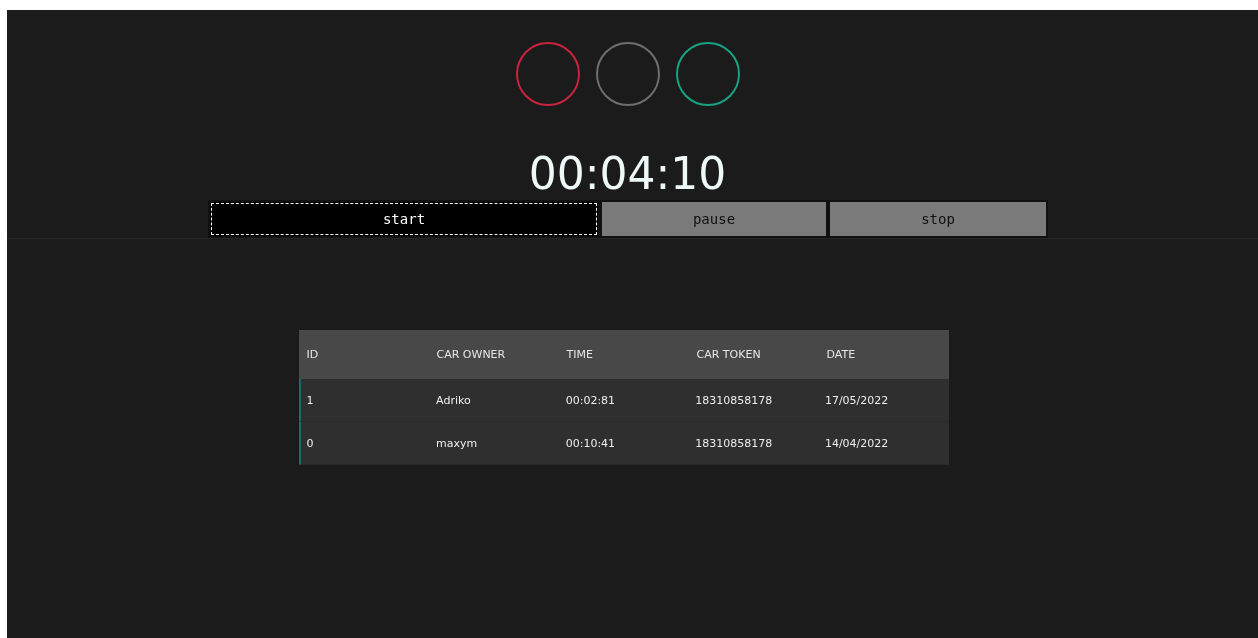 Image resolution: width=1258 pixels, height=638 pixels. Describe the element at coordinates (938, 219) in the screenshot. I see `stop-button: stop` at that location.